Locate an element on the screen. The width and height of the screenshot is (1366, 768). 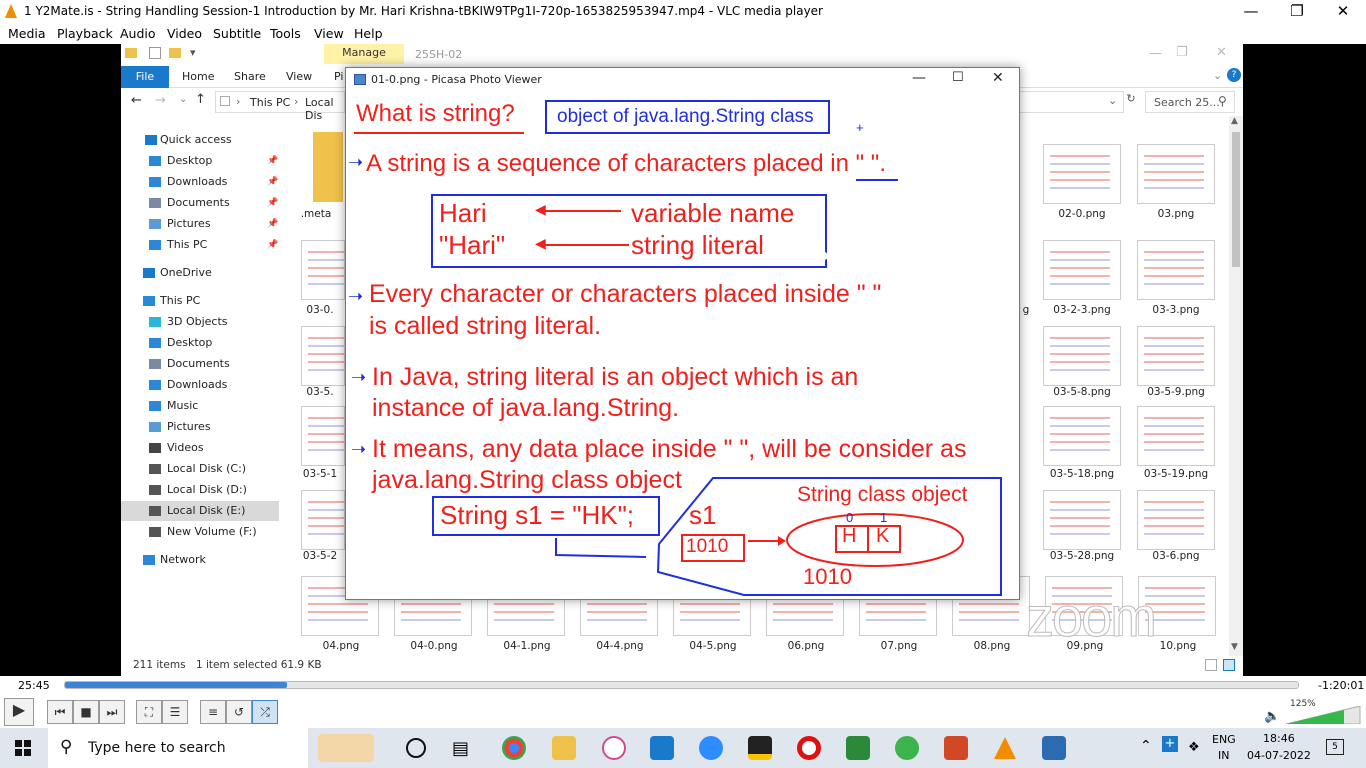
forward-arrow-icon: → is located at coordinates (160, 100).